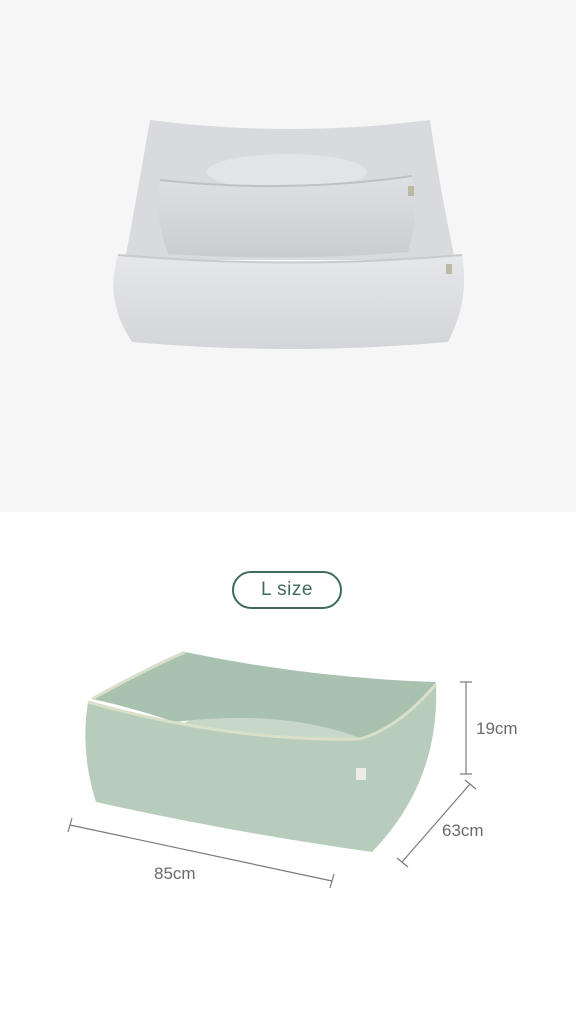  What do you see at coordinates (361, 774) in the screenshot?
I see `bed-tag` at bounding box center [361, 774].